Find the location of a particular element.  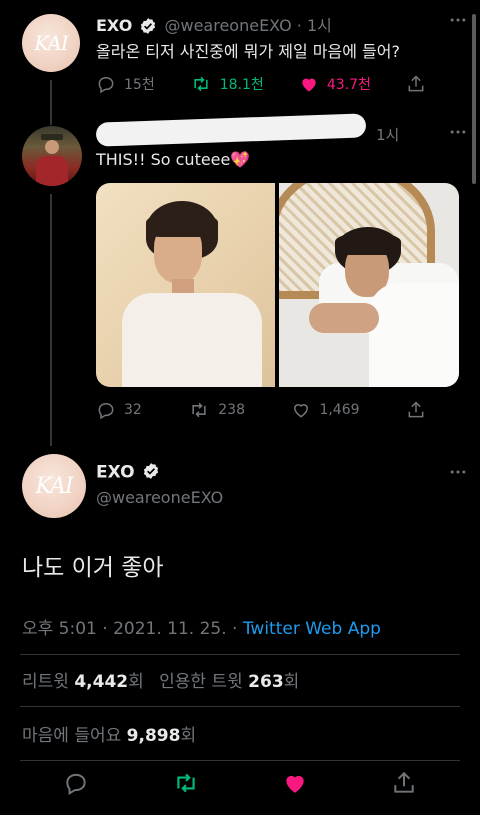

like-label: 마음에 들어요 is located at coordinates (72, 736).